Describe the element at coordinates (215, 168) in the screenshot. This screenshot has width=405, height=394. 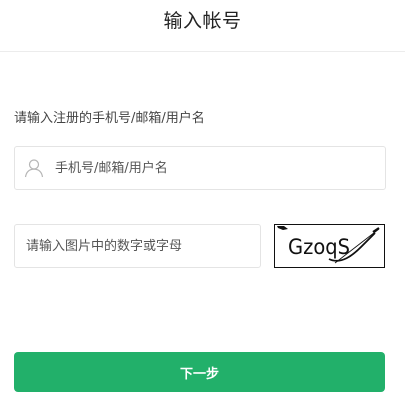
I see `account-input` at that location.